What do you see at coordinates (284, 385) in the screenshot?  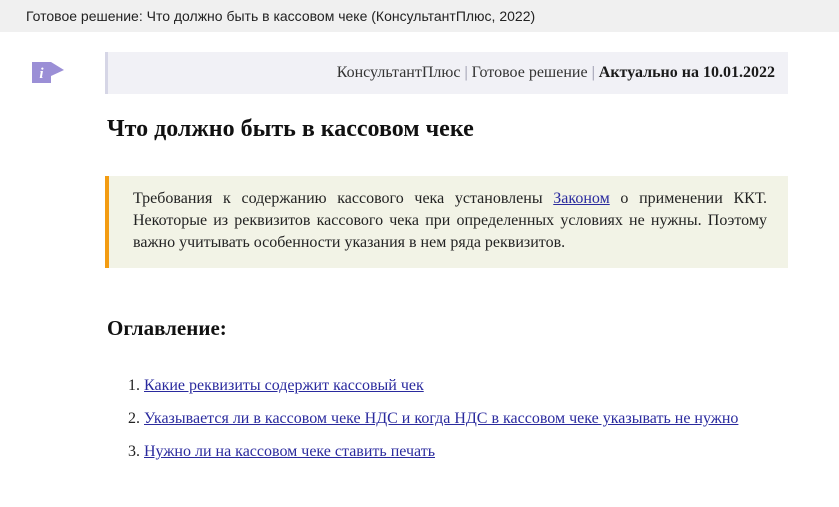 I see `toc-link-requisites: Какие реквизиты содержит кассовый чек` at bounding box center [284, 385].